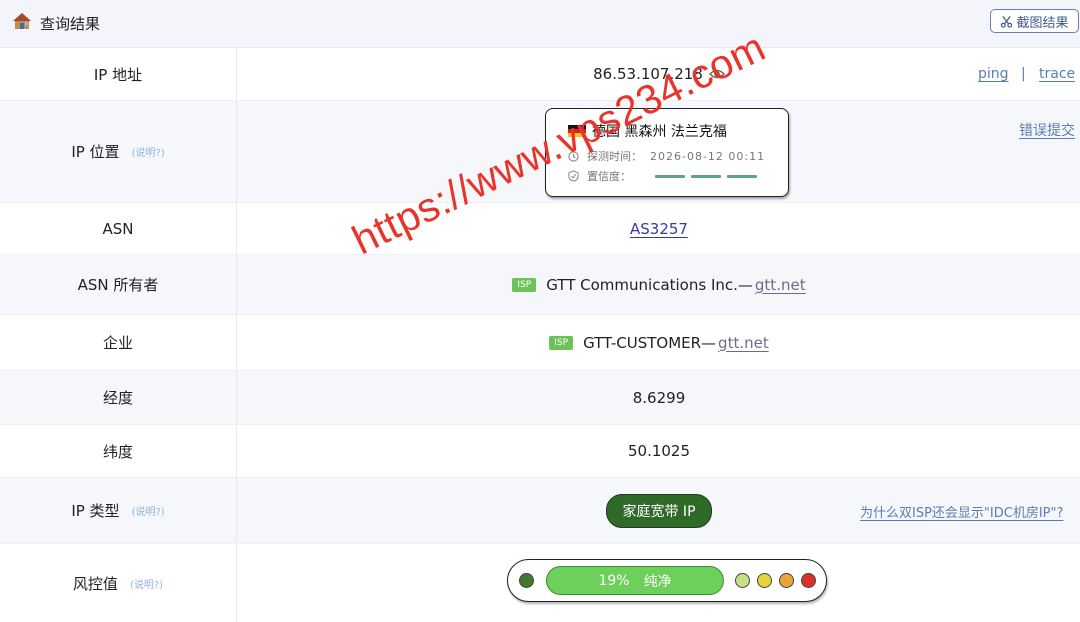 This screenshot has height=622, width=1080. Describe the element at coordinates (716, 74) in the screenshot. I see `eye-icon` at that location.